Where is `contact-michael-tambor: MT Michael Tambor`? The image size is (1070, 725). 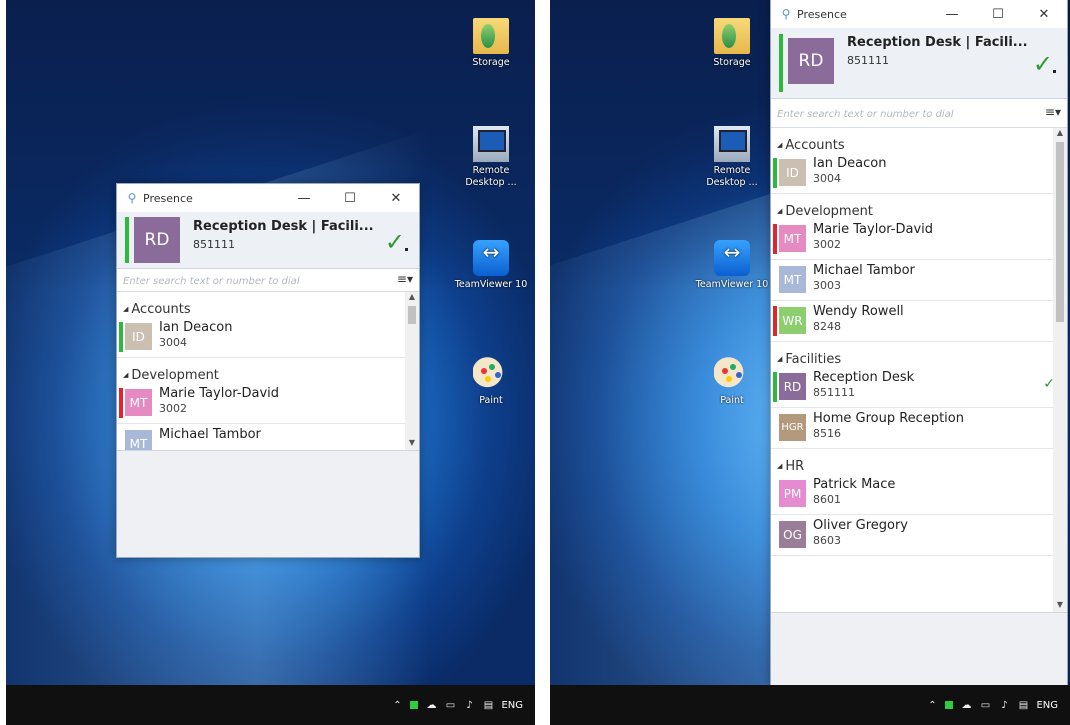
contact-michael-tambor: MT Michael Tambor is located at coordinates (268, 437).